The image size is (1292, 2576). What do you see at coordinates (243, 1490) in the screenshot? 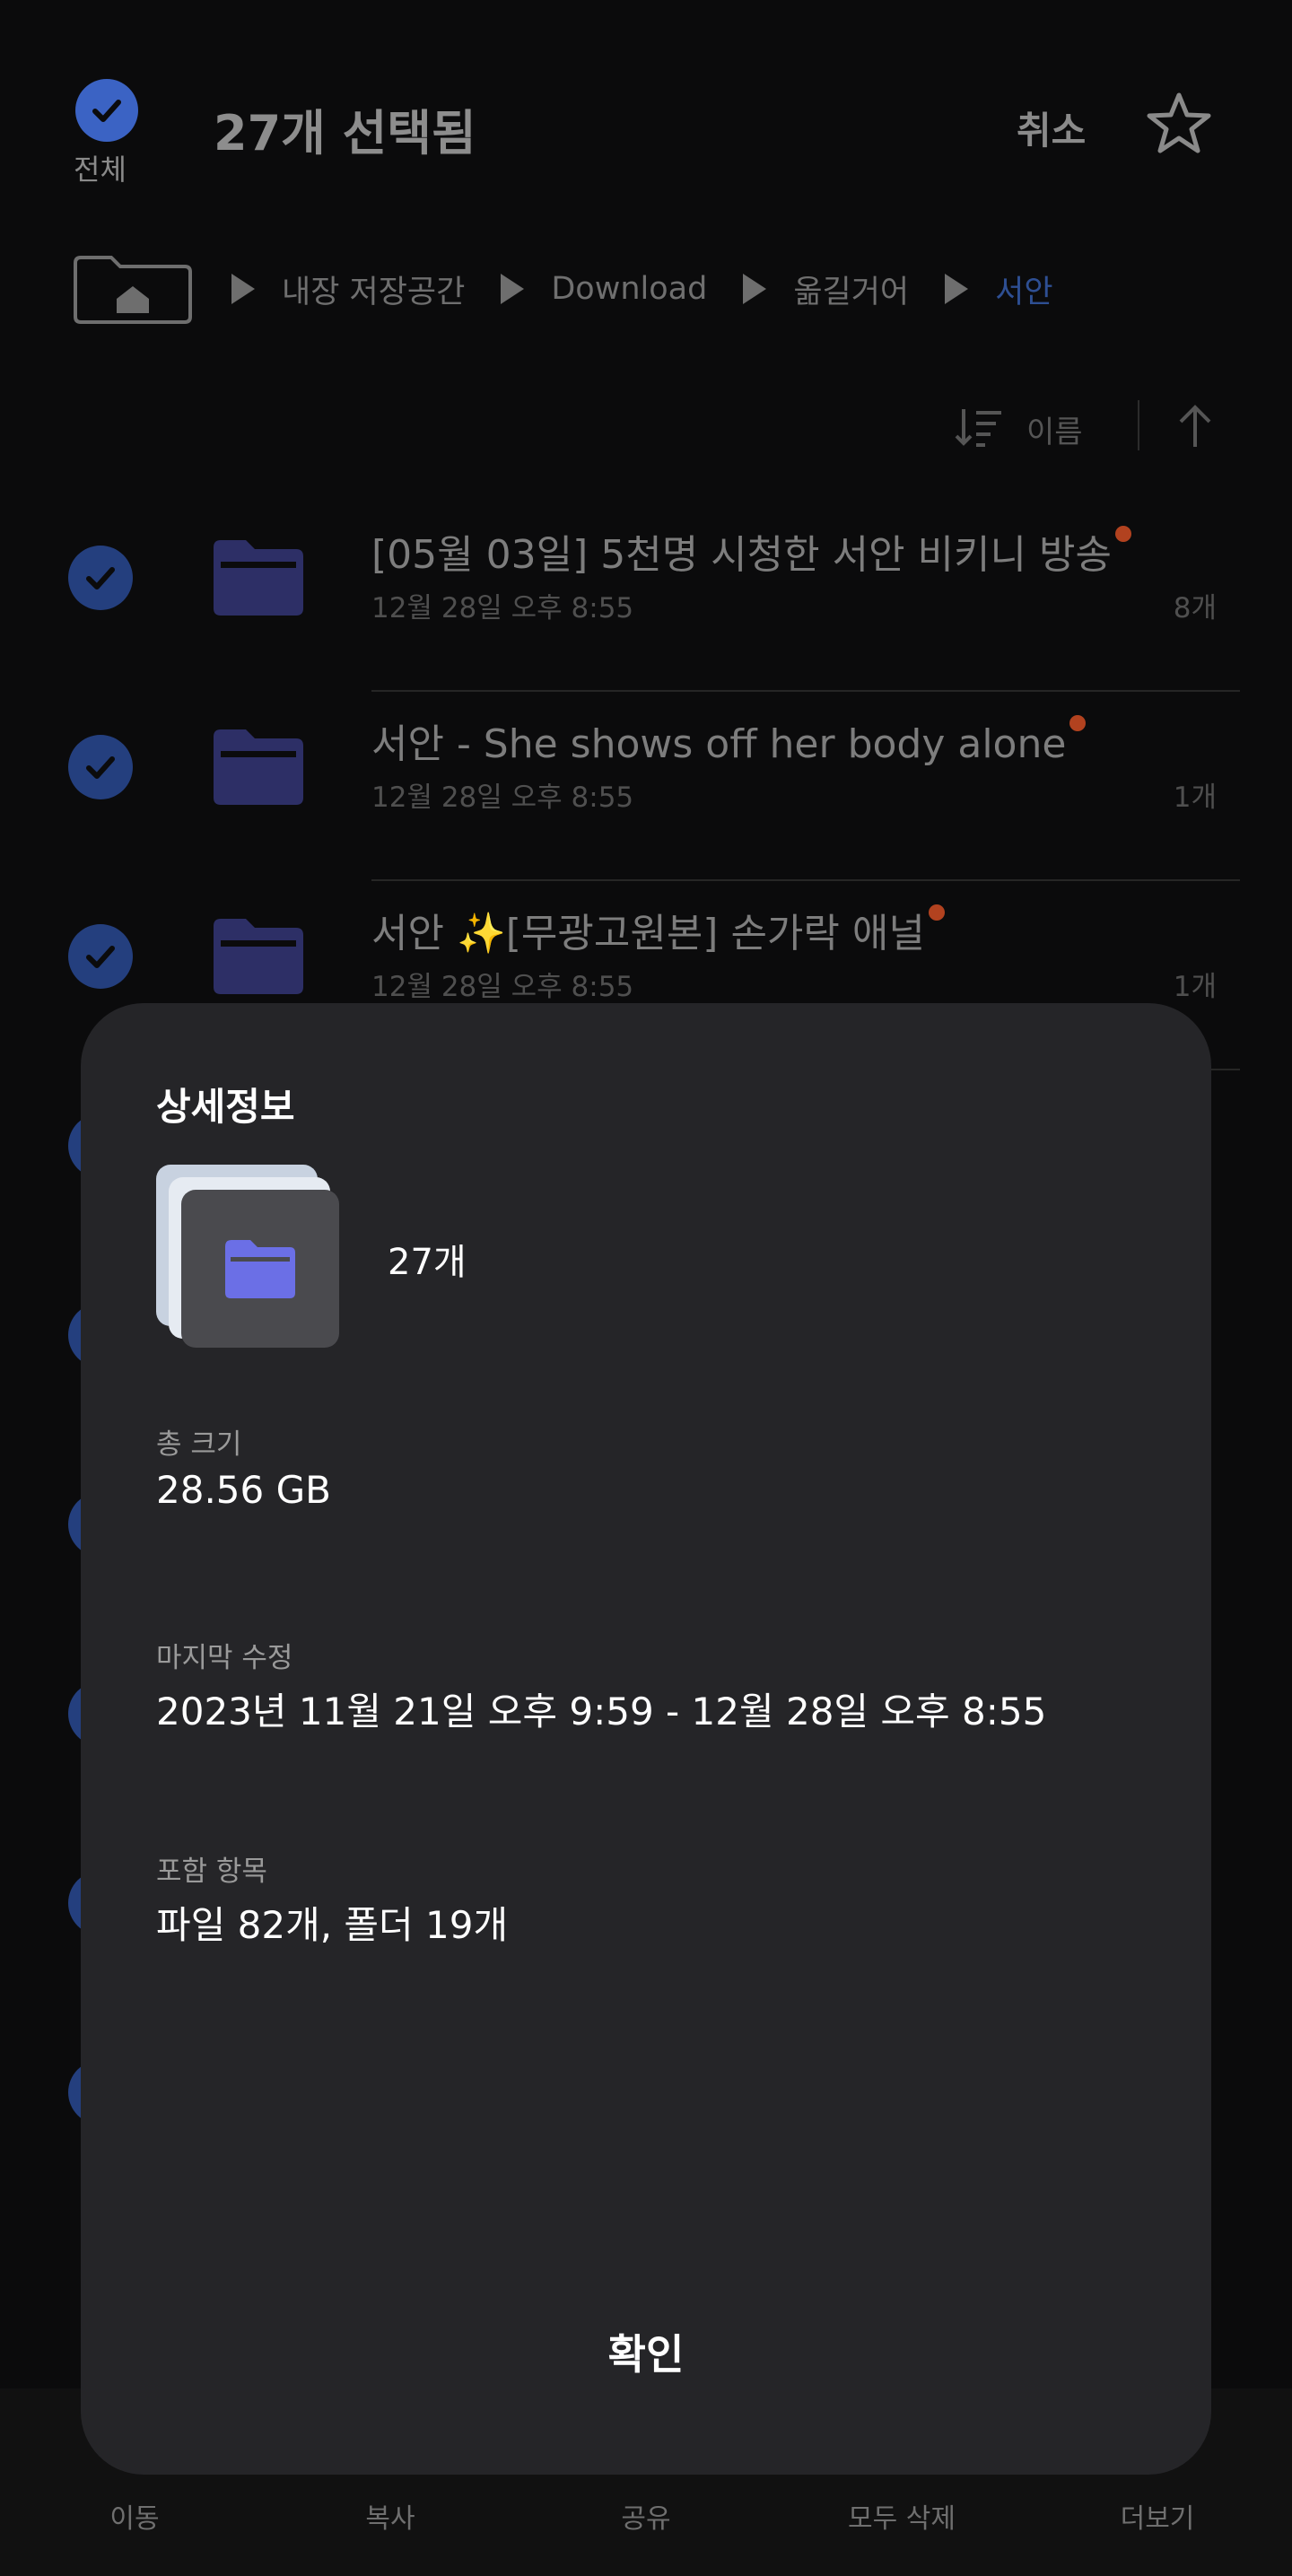
I see `total-size-value: 28.56 GB` at bounding box center [243, 1490].